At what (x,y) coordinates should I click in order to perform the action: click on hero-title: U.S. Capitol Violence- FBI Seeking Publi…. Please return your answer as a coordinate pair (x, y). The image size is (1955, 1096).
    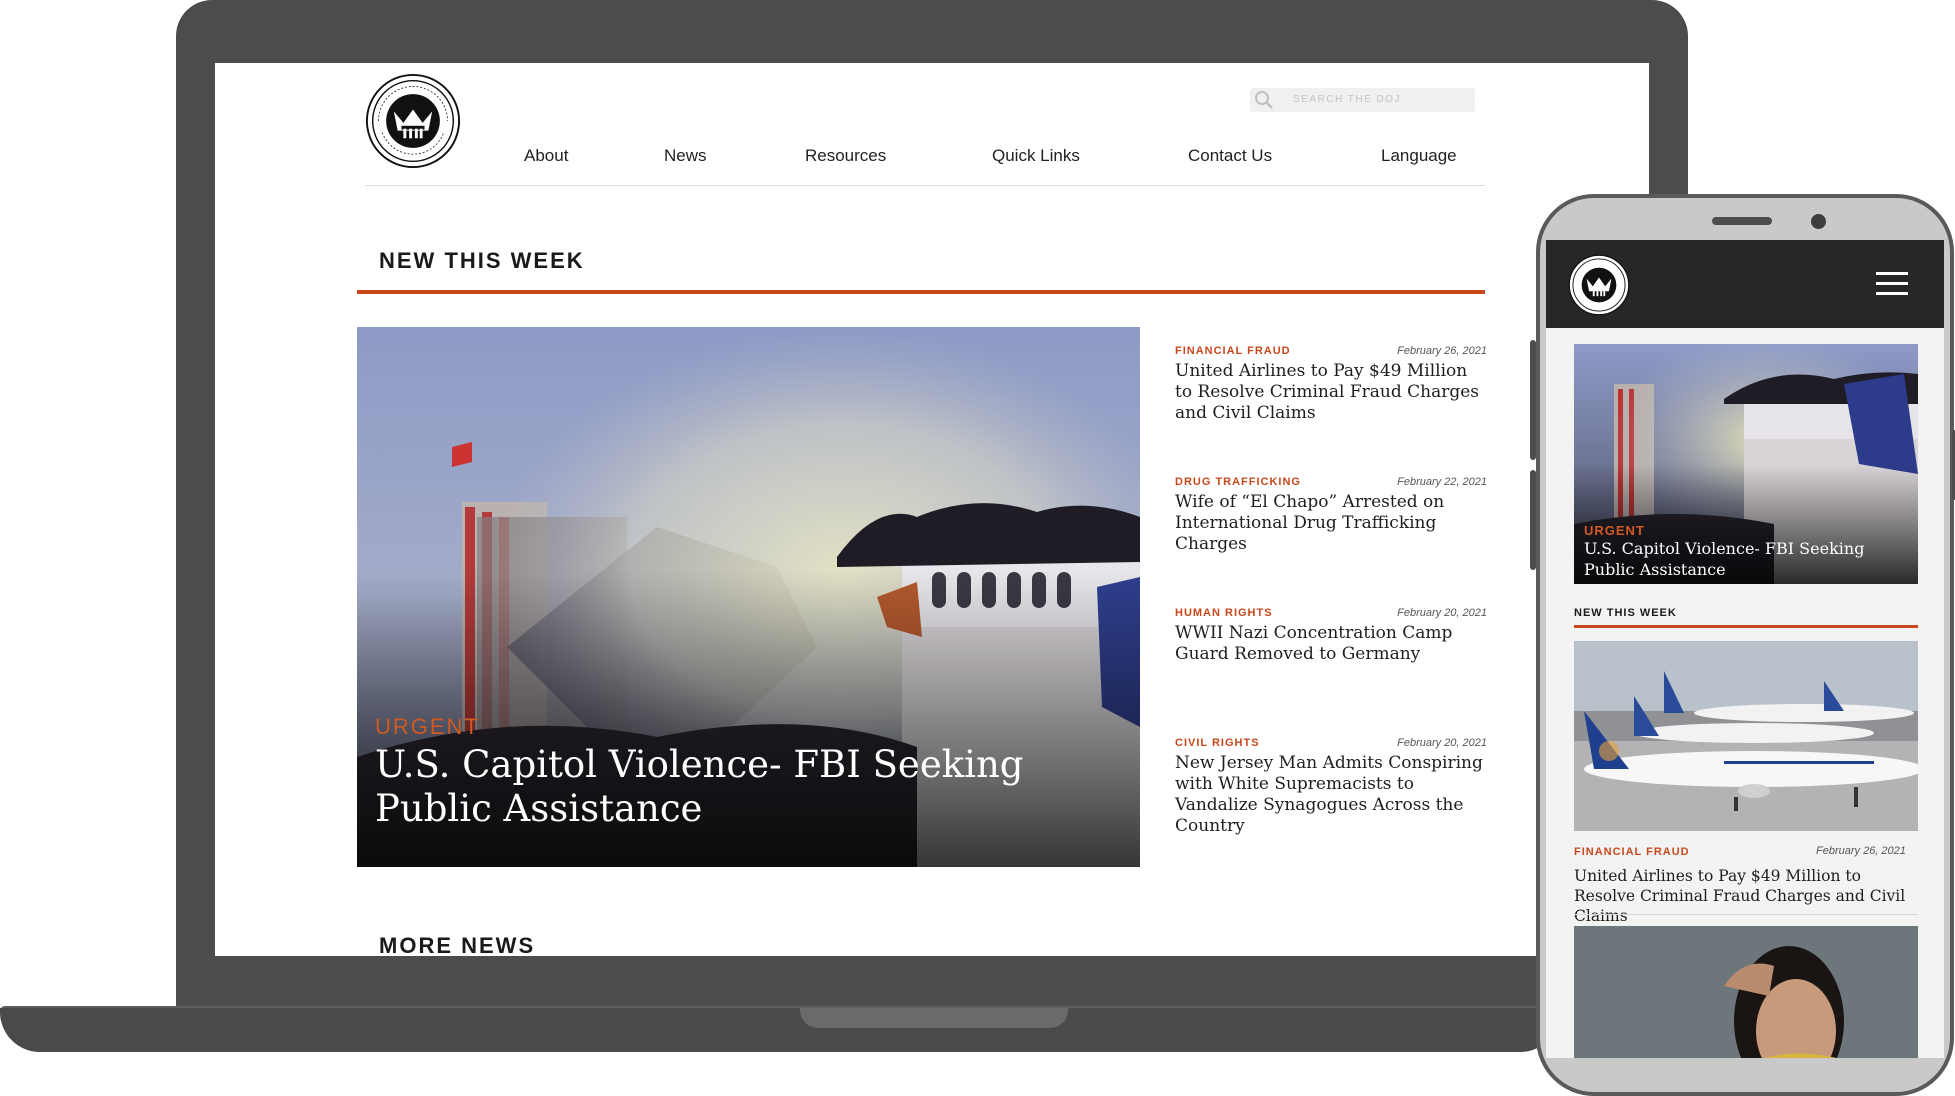
    Looking at the image, I should click on (745, 787).